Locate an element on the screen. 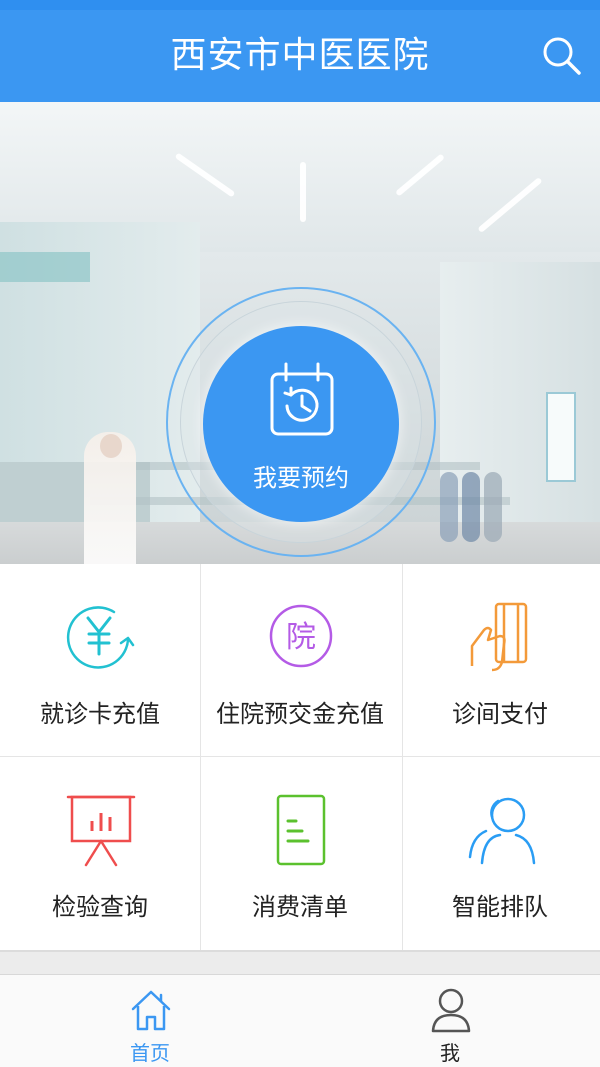  nav-bar: 西安市中医医院 is located at coordinates (300, 56).